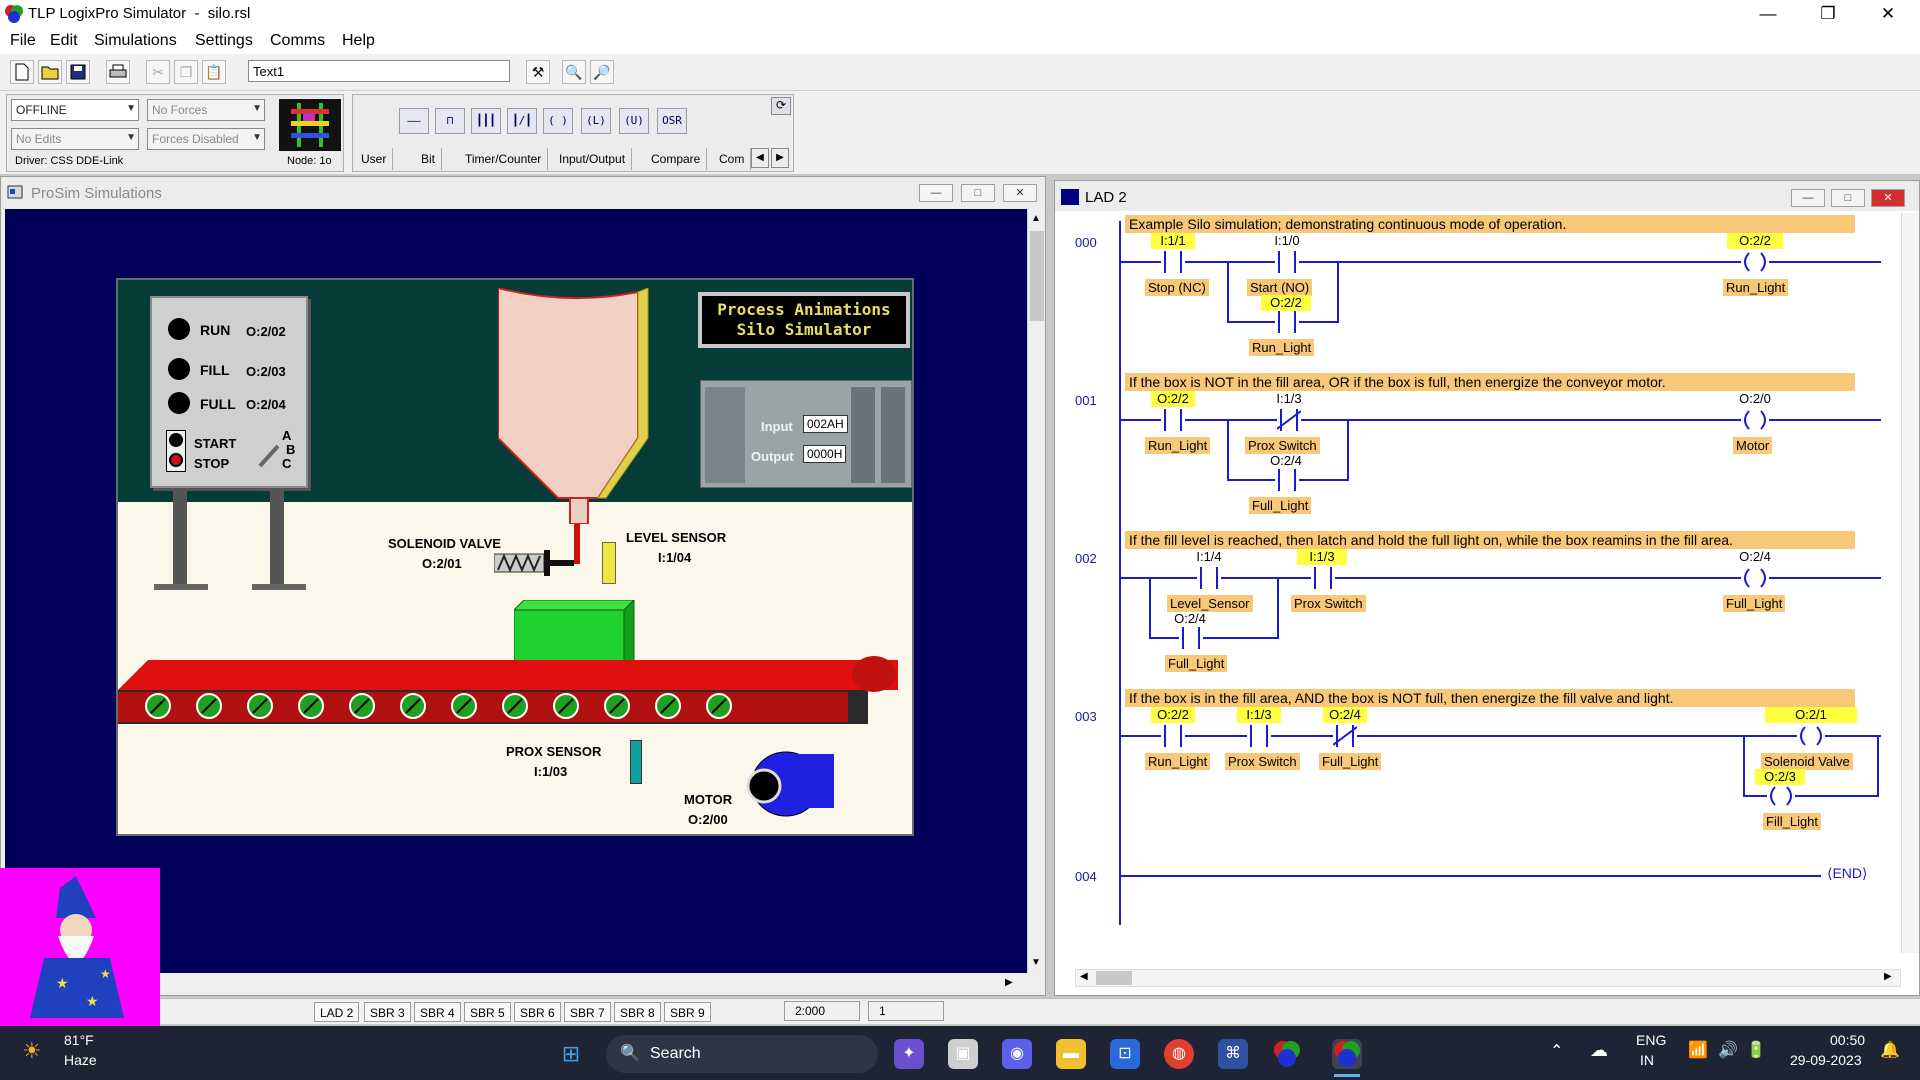  I want to click on chevron-up-icon: ⌃, so click(1556, 1051).